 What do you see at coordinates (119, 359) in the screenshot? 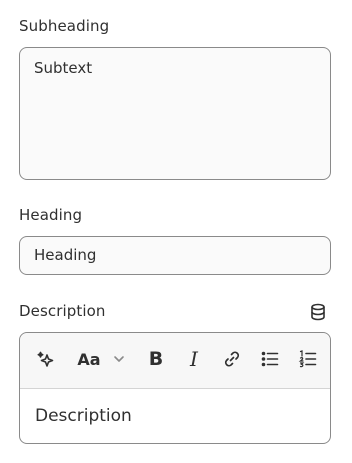
I see `chevron-down-icon` at bounding box center [119, 359].